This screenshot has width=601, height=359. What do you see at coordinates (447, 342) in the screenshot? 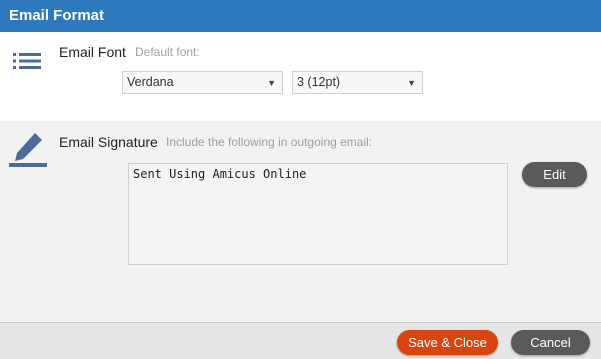
I see `save-close-button: Save & Close` at bounding box center [447, 342].